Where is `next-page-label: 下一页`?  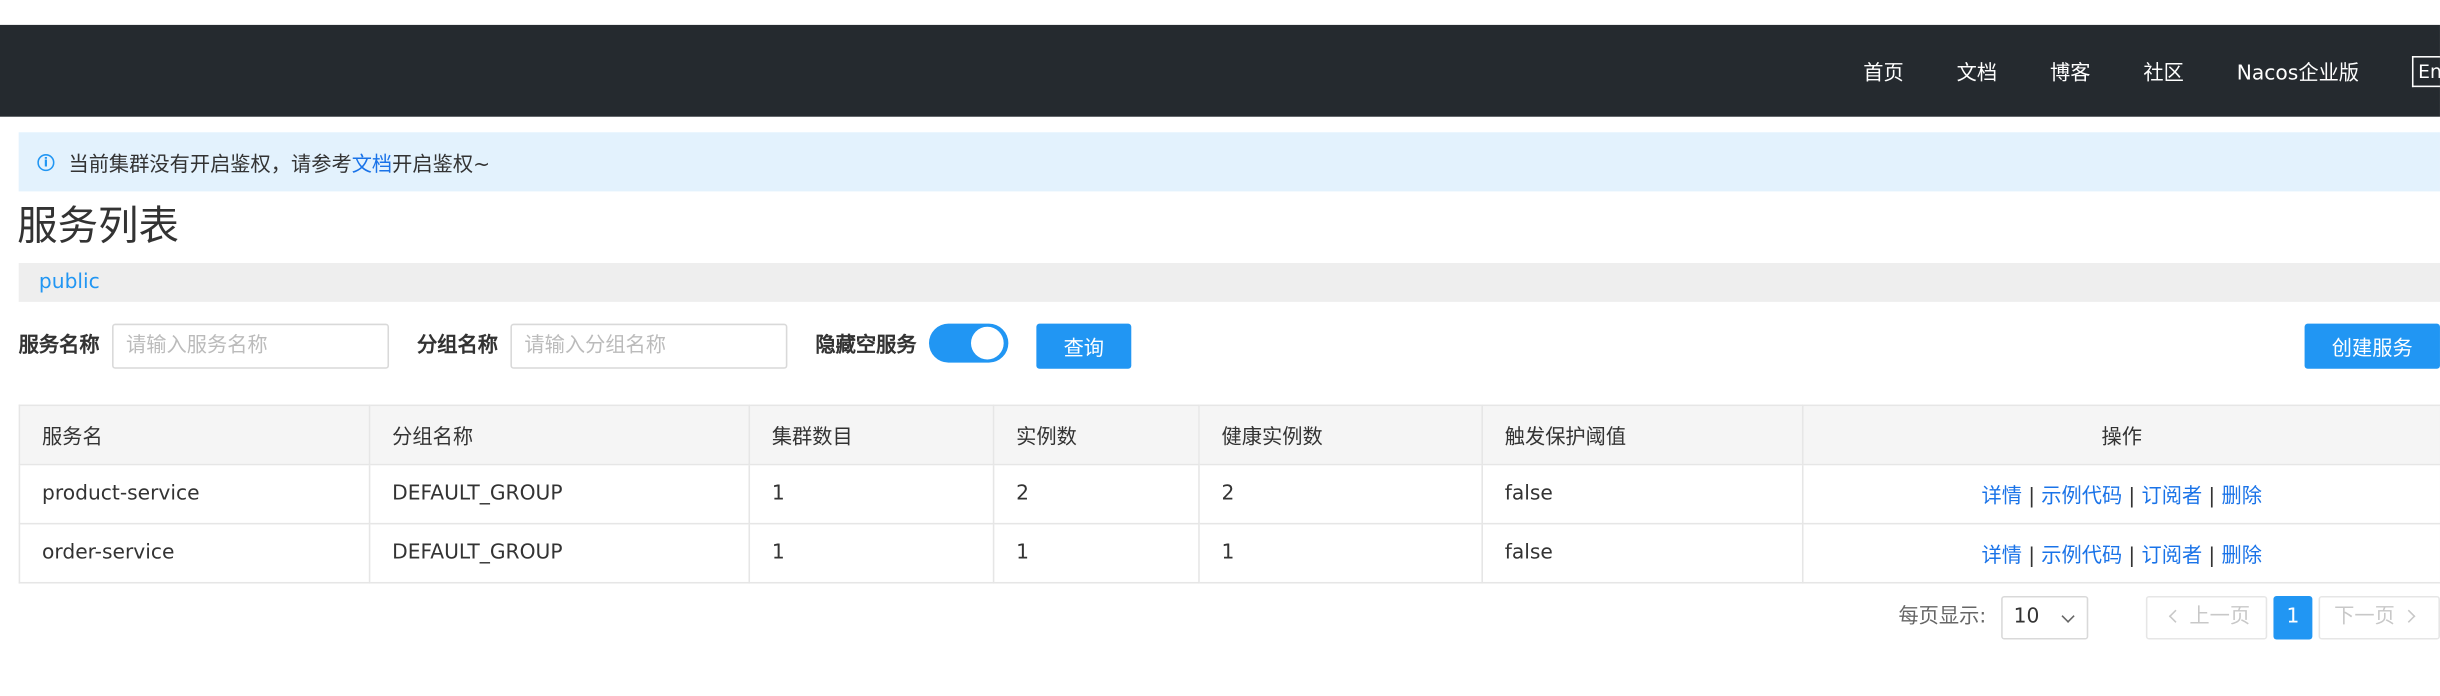 next-page-label: 下一页 is located at coordinates (2364, 617).